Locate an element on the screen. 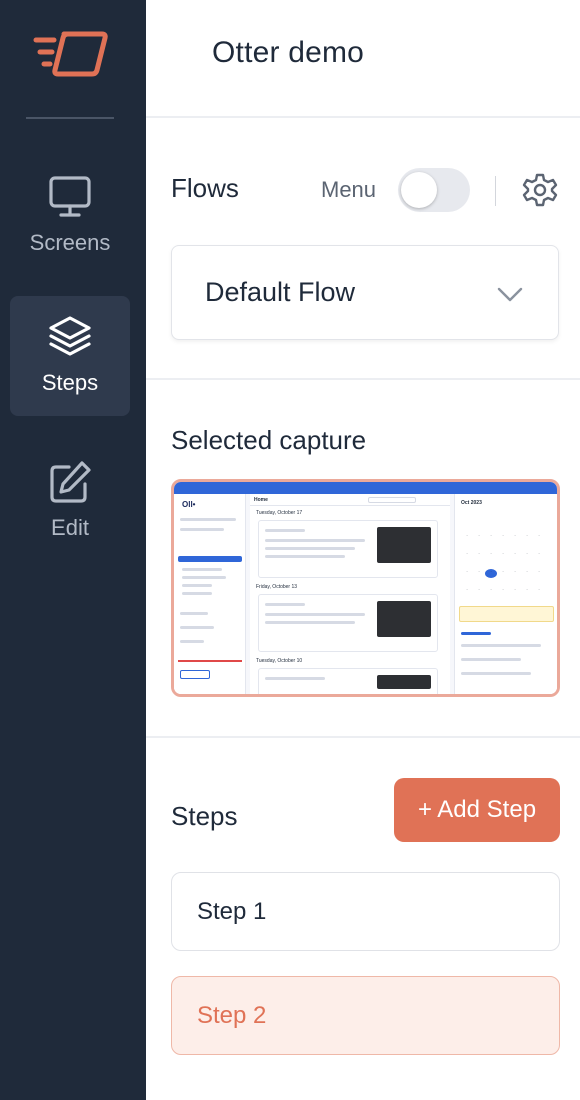 This screenshot has height=1100, width=580. sidebar-item-screens: Screens is located at coordinates (70, 216).